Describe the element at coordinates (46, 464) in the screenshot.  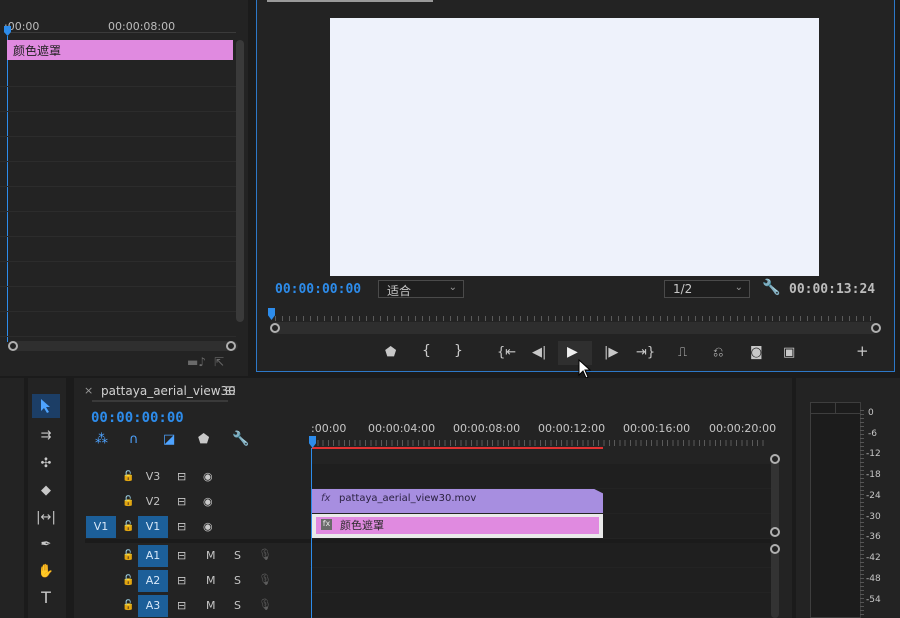
I see `ripple-edit-tool-icon: ✣` at that location.